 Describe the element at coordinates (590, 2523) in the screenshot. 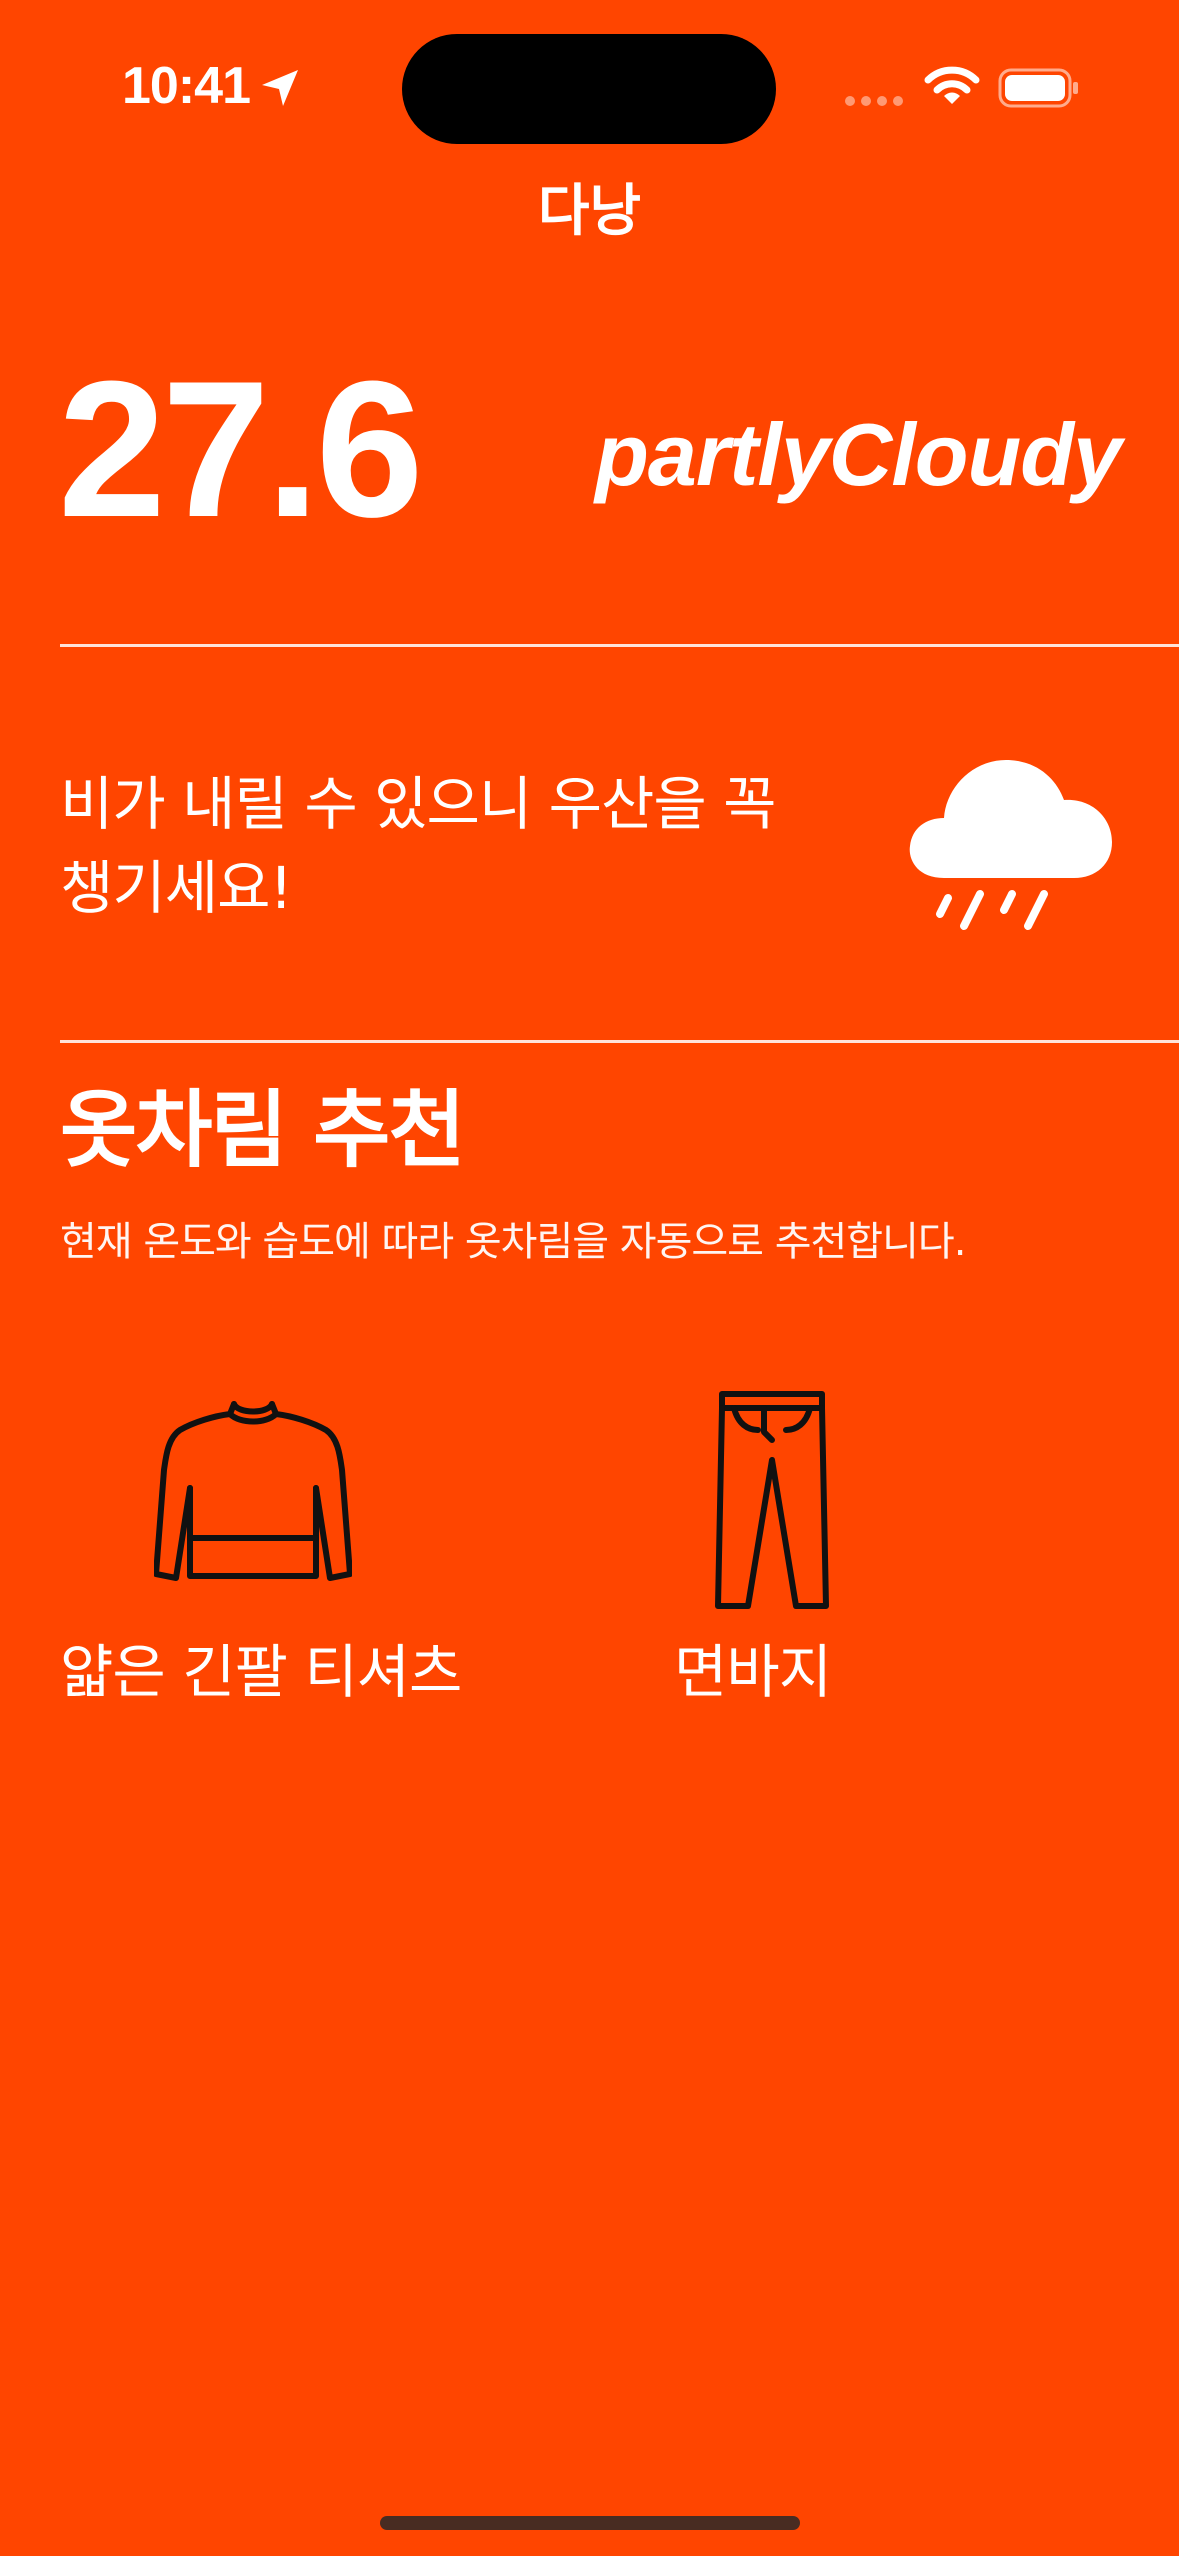

I see `home-indicator` at that location.